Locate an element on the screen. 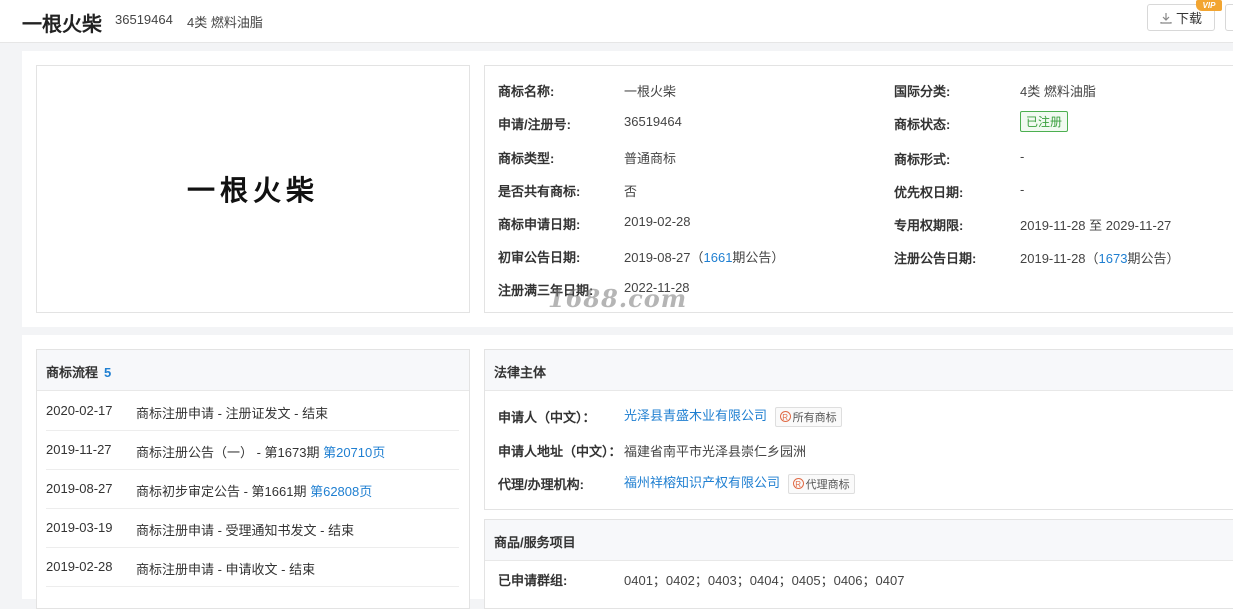 The height and width of the screenshot is (609, 1233). agent-trademarks-tag: R 代理商标 is located at coordinates (821, 483).